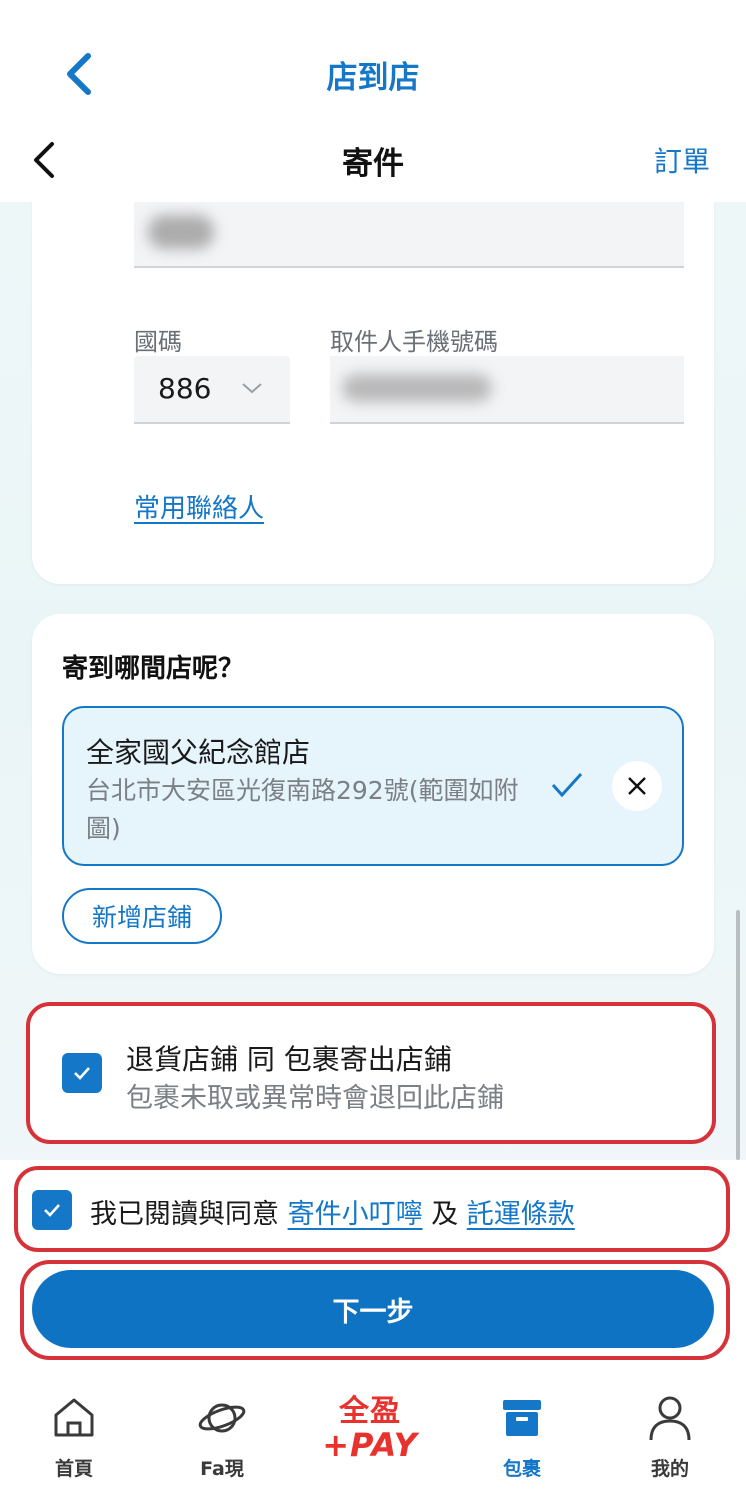 This screenshot has height=1507, width=746. I want to click on home-icon, so click(74, 1417).